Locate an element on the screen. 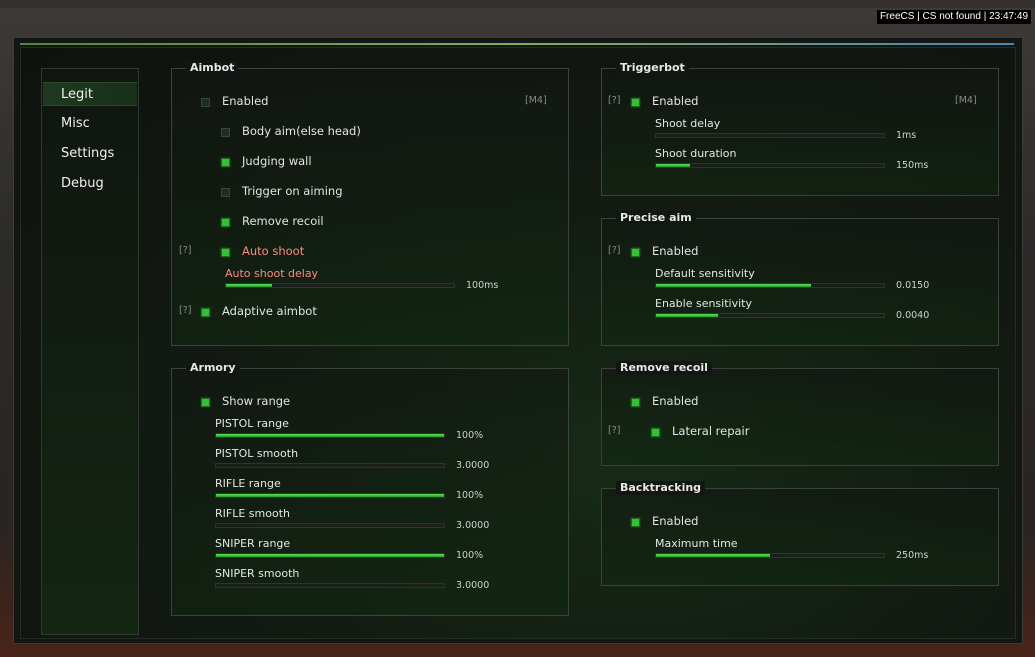 The width and height of the screenshot is (1035, 657). default-sensitivity-value: 0.0150 is located at coordinates (913, 285).